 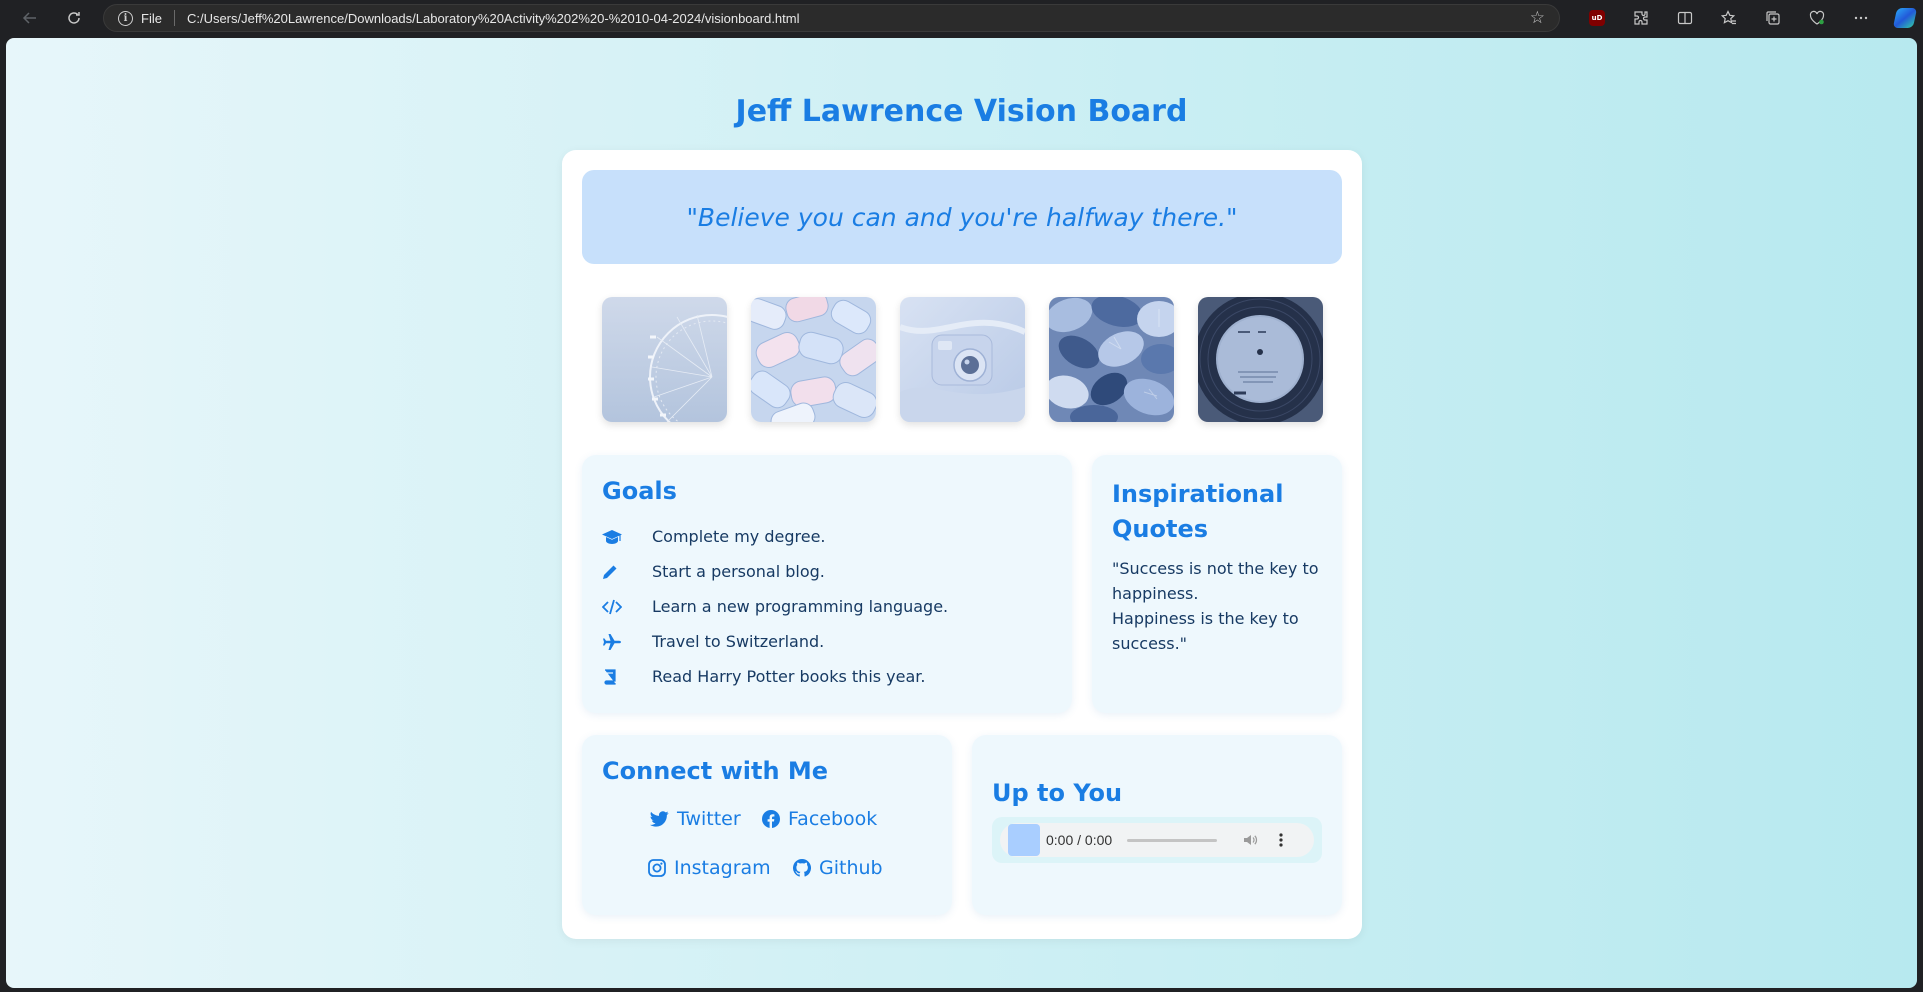 What do you see at coordinates (659, 819) in the screenshot?
I see `twitter-icon` at bounding box center [659, 819].